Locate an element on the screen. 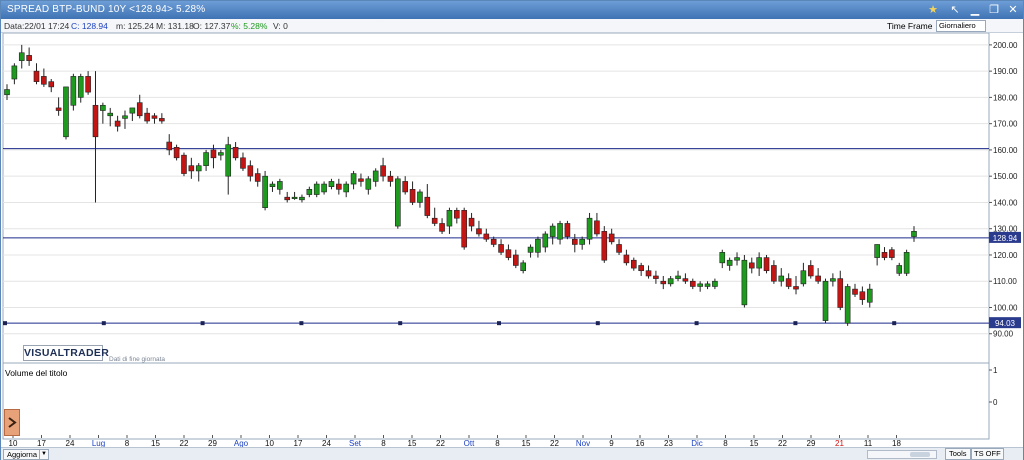 Image resolution: width=1024 pixels, height=460 pixels. scrollbar-thumb is located at coordinates (920, 454).